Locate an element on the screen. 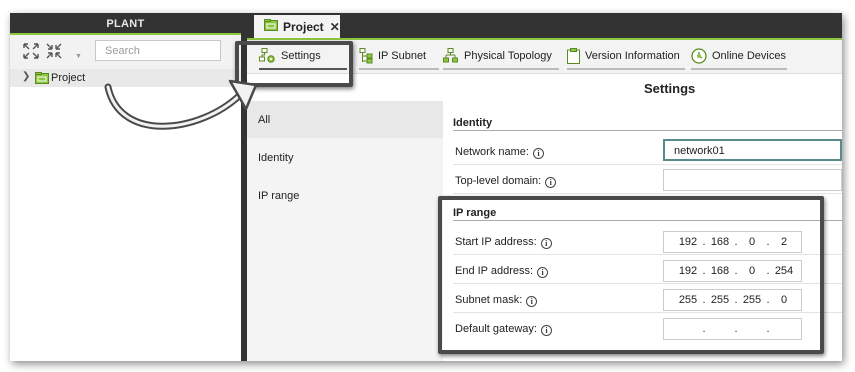  section-divider is located at coordinates (647, 130).